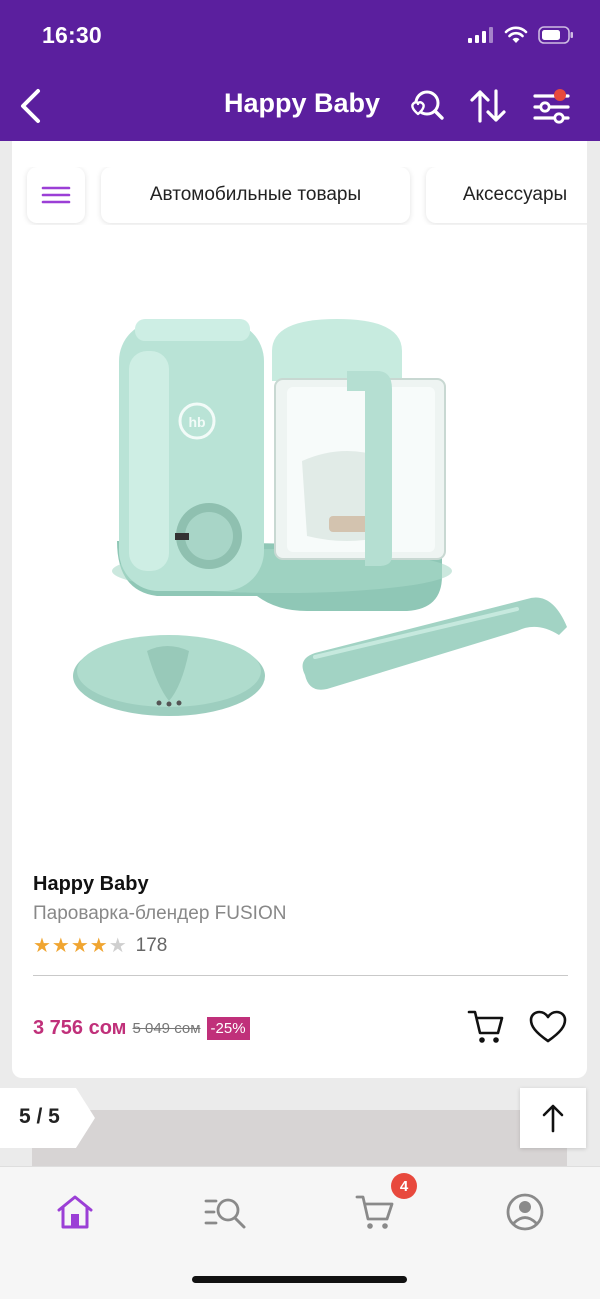 The height and width of the screenshot is (1299, 600). What do you see at coordinates (91, 884) in the screenshot?
I see `product-brand: Happy Baby` at bounding box center [91, 884].